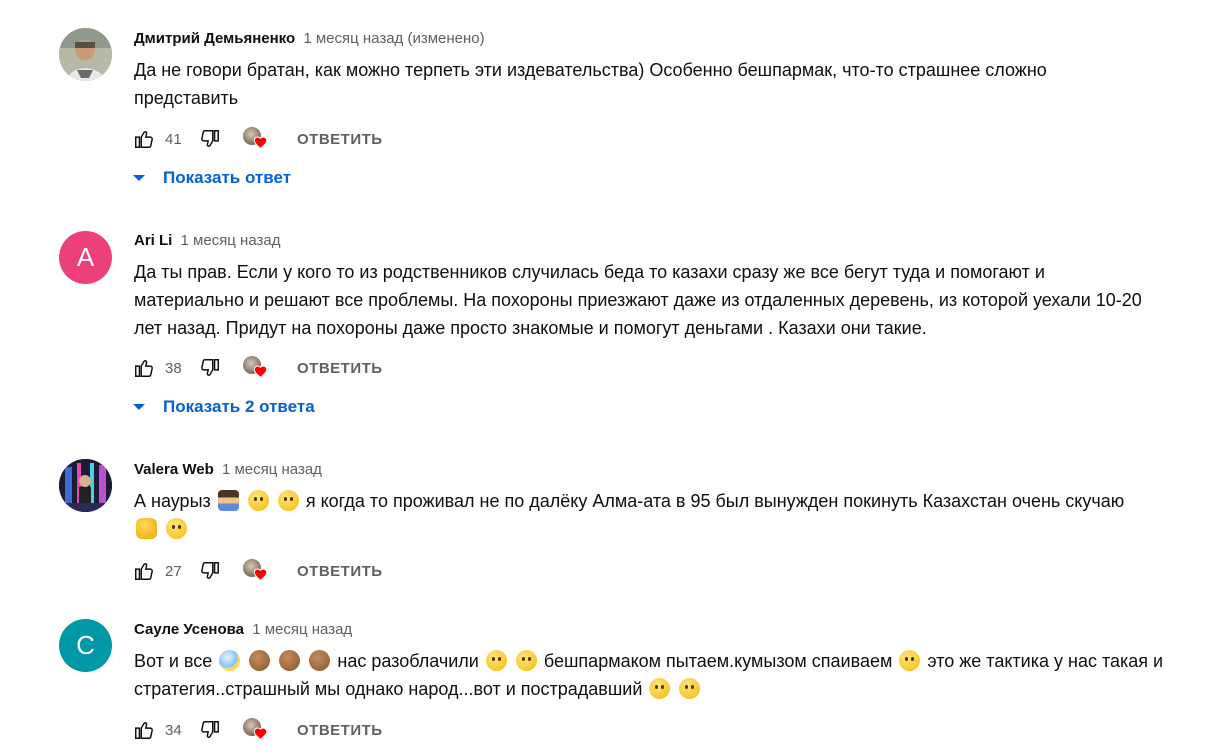 This screenshot has height=754, width=1211. I want to click on show-replies-button: Показать ответ, so click(211, 178).